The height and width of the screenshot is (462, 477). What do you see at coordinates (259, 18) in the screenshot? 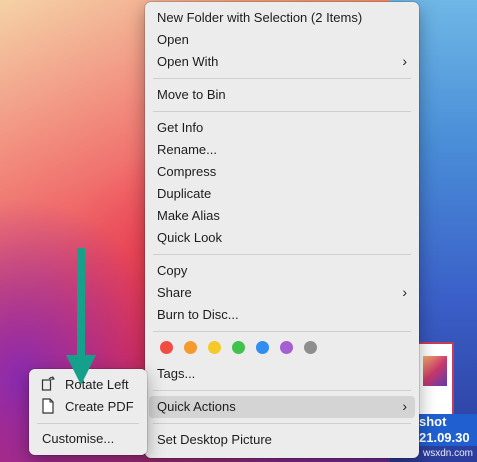
I see `menu-item-new-folder-with-selection: New Folder with Selection (2 Items)` at bounding box center [259, 18].